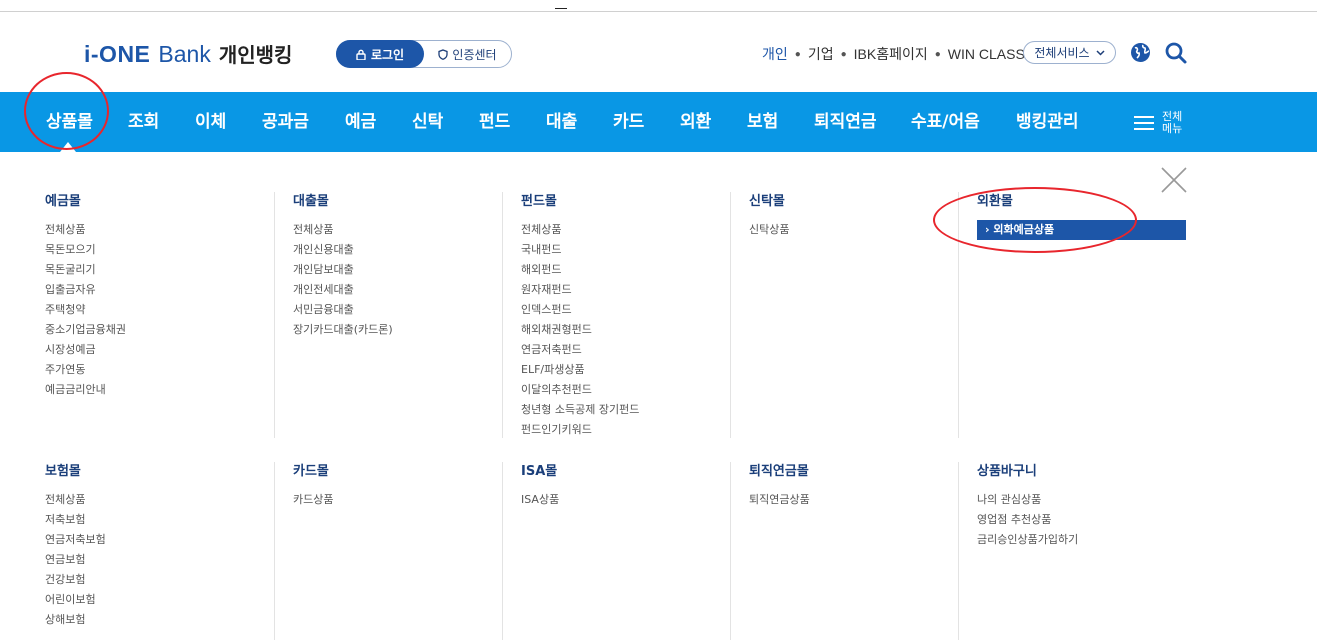 The image size is (1317, 640). What do you see at coordinates (145, 472) in the screenshot?
I see `menu-group-title: 보험몰` at bounding box center [145, 472].